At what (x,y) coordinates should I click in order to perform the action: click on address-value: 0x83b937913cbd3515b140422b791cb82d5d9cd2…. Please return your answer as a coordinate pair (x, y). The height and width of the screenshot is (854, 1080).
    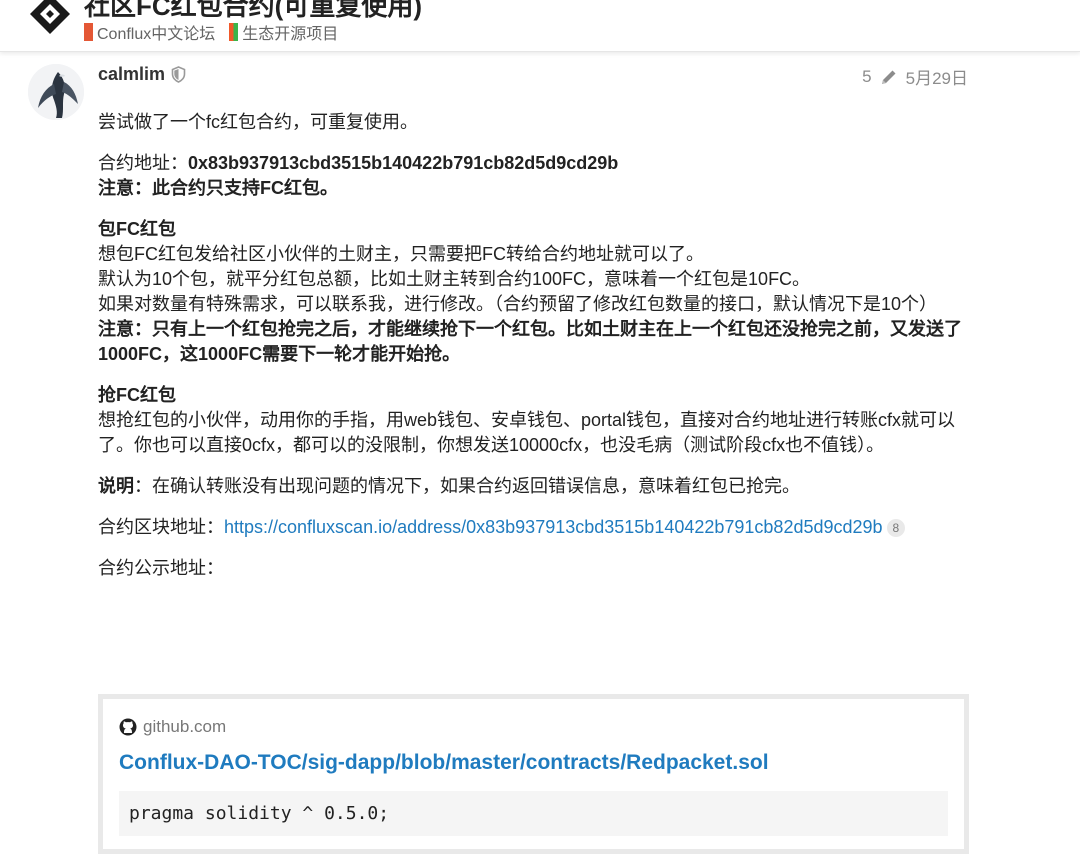
    Looking at the image, I should click on (403, 163).